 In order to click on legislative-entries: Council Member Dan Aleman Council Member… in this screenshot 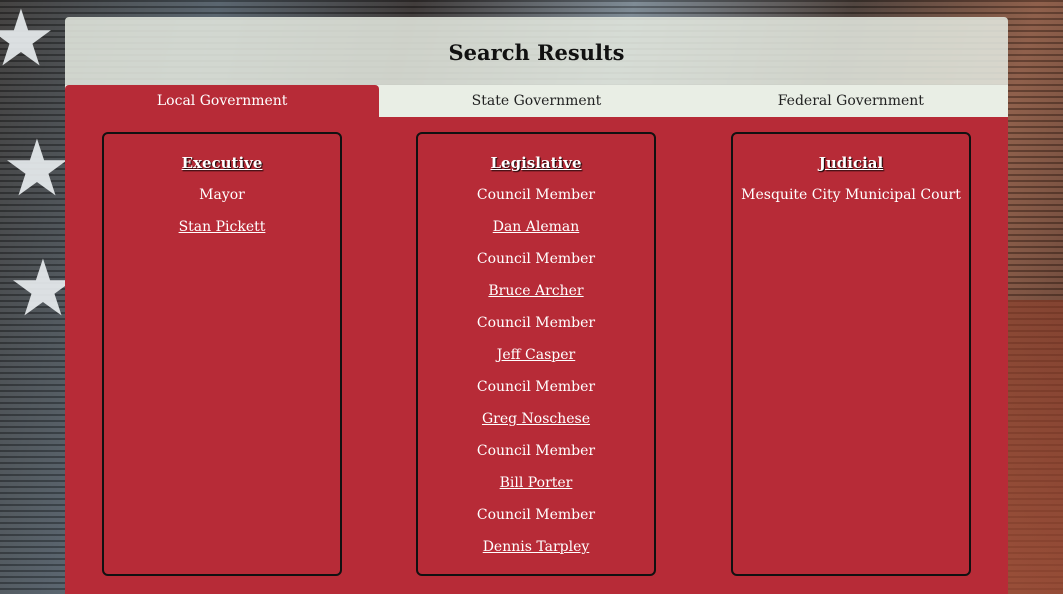, I will do `click(536, 378)`.